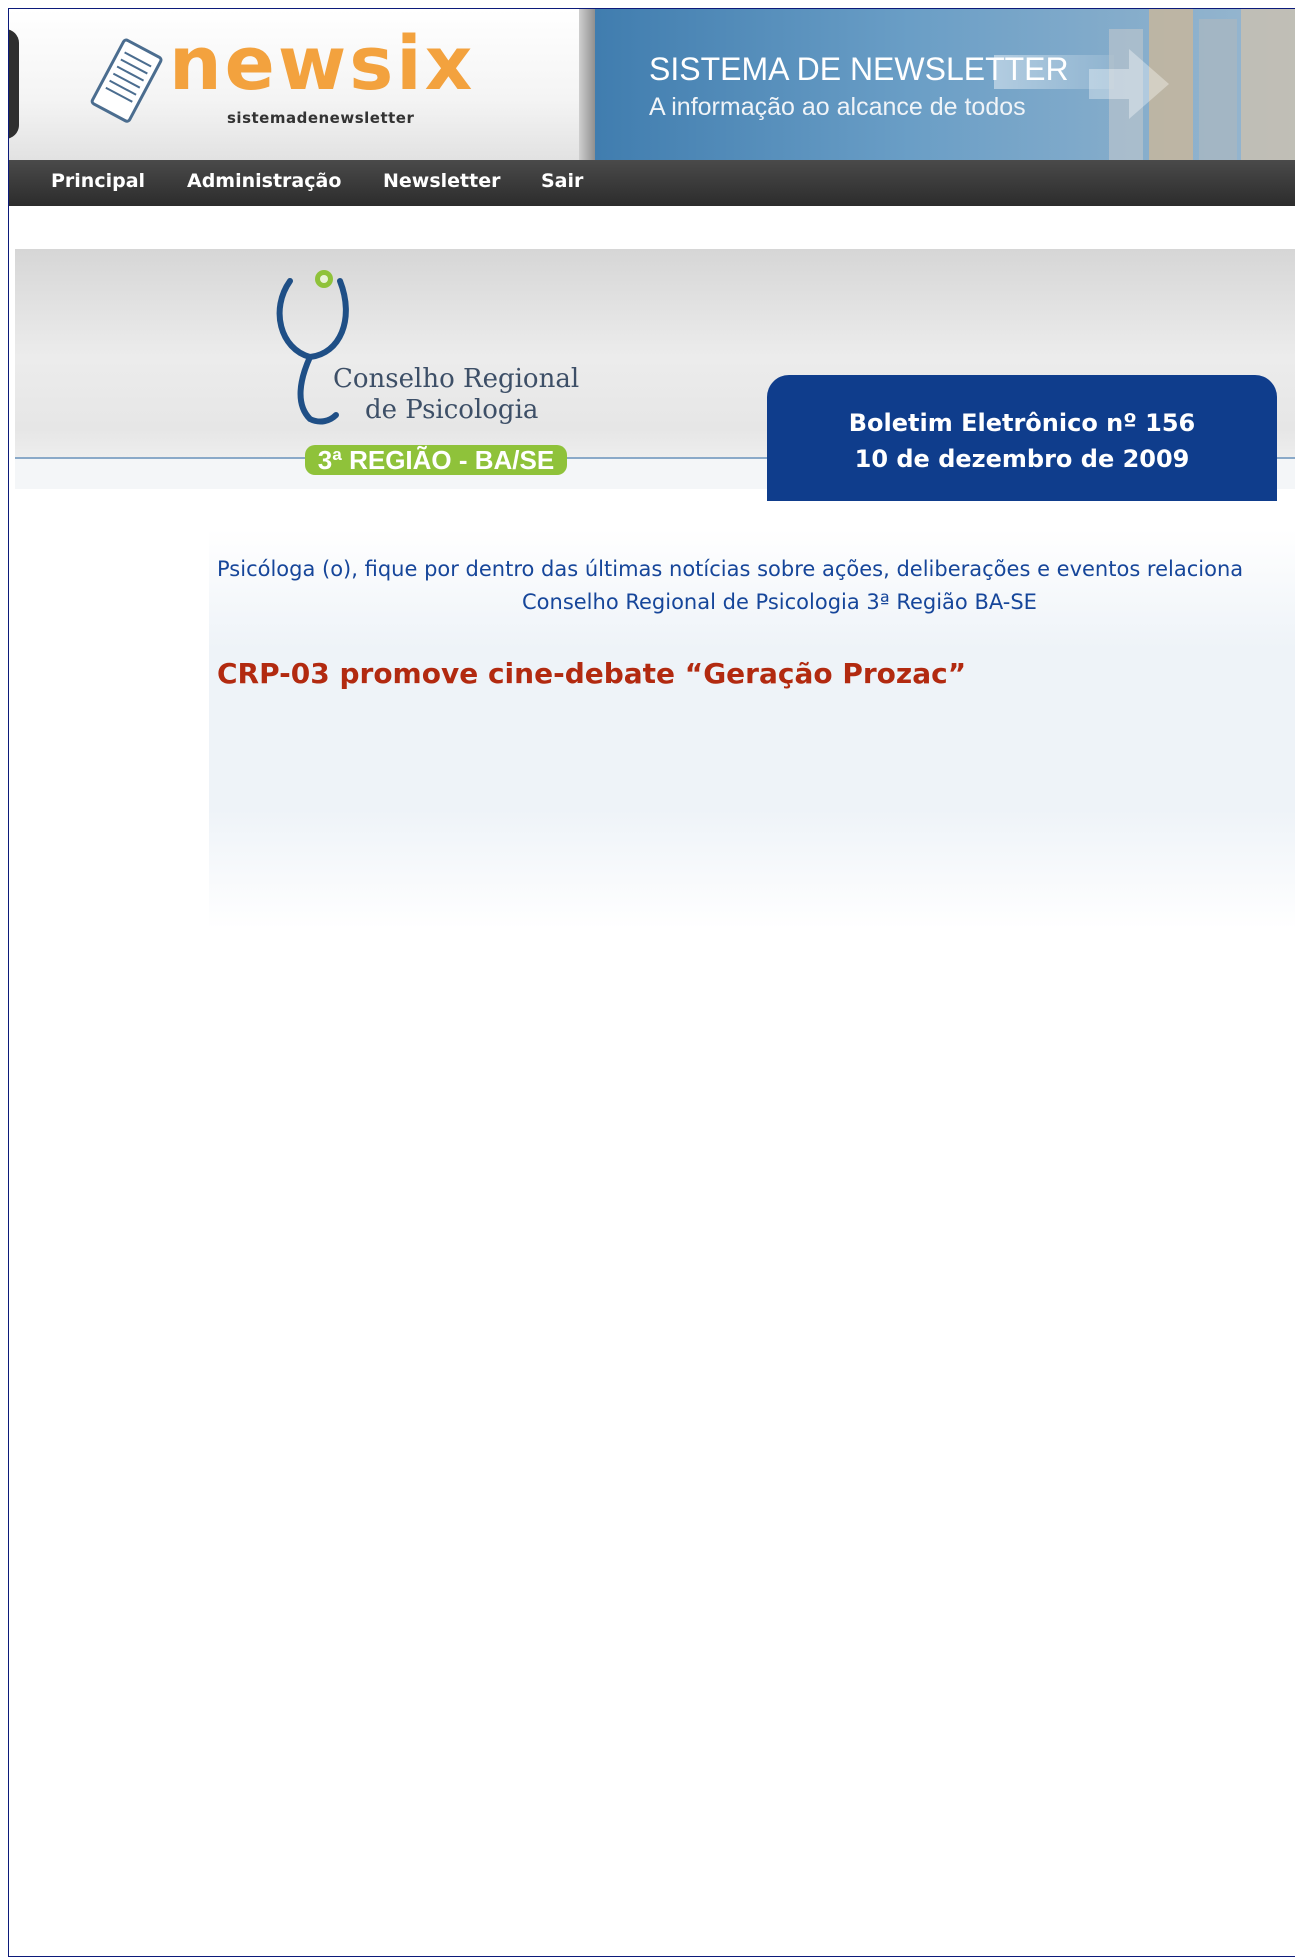 This screenshot has height=1957, width=1295. Describe the element at coordinates (452, 410) in the screenshot. I see `org-name-line2: de Psicologia` at that location.